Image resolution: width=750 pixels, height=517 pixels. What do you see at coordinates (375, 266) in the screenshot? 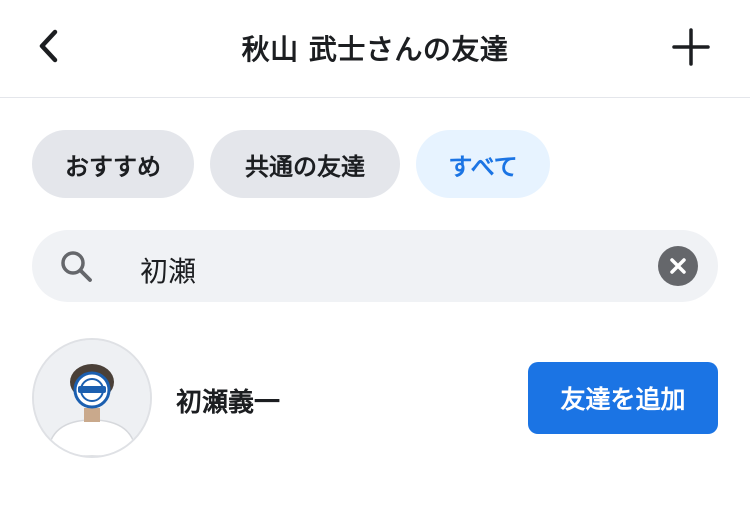
I see `search-bar: 初瀬` at bounding box center [375, 266].